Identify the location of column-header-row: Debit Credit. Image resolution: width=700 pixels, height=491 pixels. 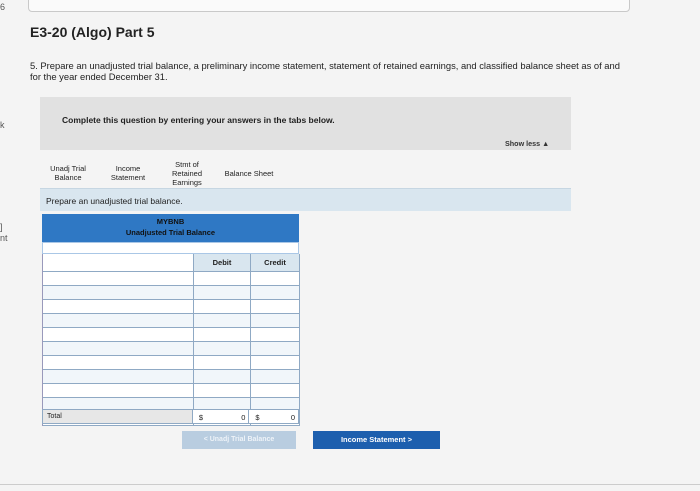
(171, 263).